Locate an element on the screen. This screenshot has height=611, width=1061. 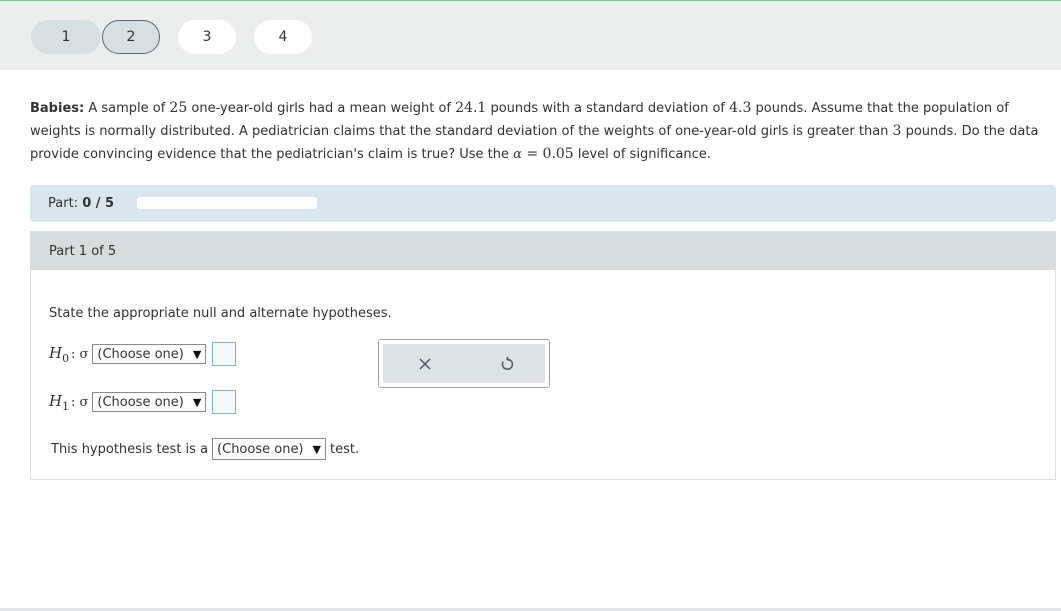
alternate-hypothesis-row: H1 : σ (Choose one) ▼ is located at coordinates (143, 402).